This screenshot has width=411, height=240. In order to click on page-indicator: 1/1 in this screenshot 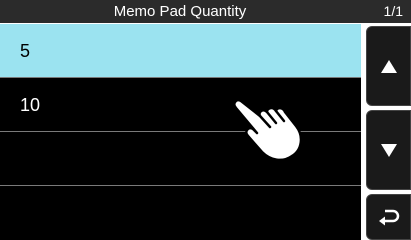, I will do `click(393, 11)`.